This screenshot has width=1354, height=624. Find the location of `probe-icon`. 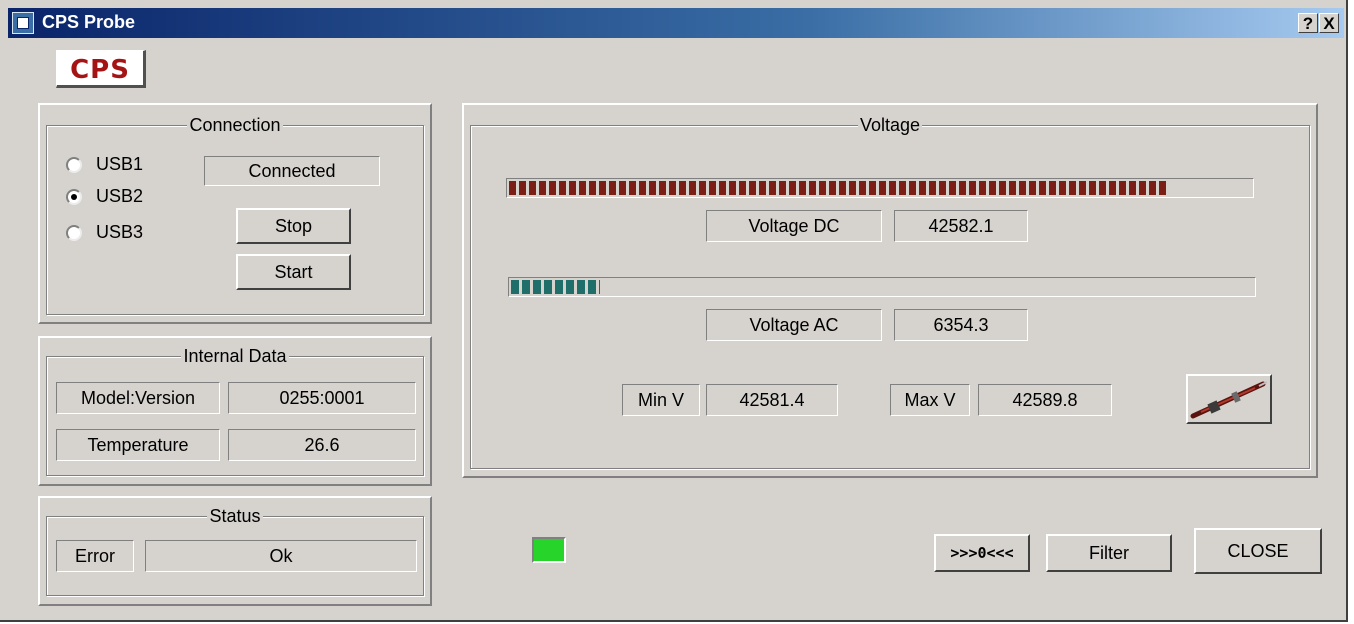

probe-icon is located at coordinates (1229, 400).